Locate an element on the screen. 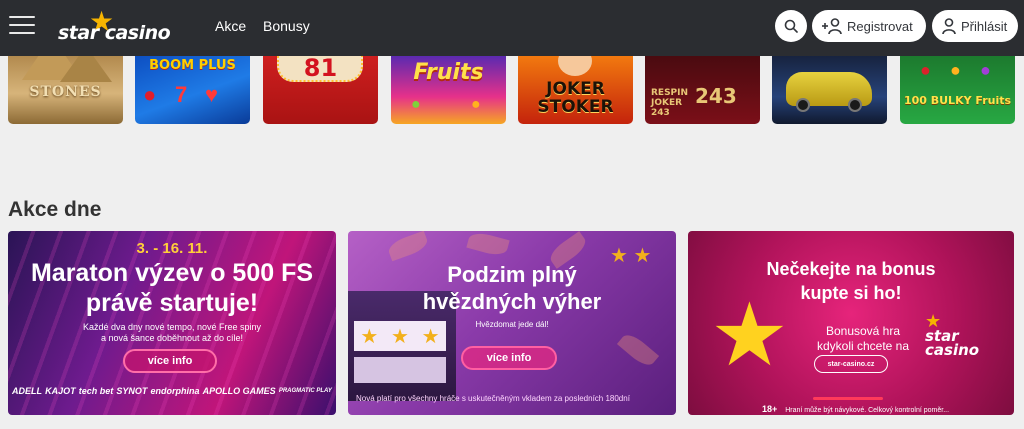 The height and width of the screenshot is (429, 1024). promo-subtext-line1: Bonusová hra is located at coordinates (863, 331).